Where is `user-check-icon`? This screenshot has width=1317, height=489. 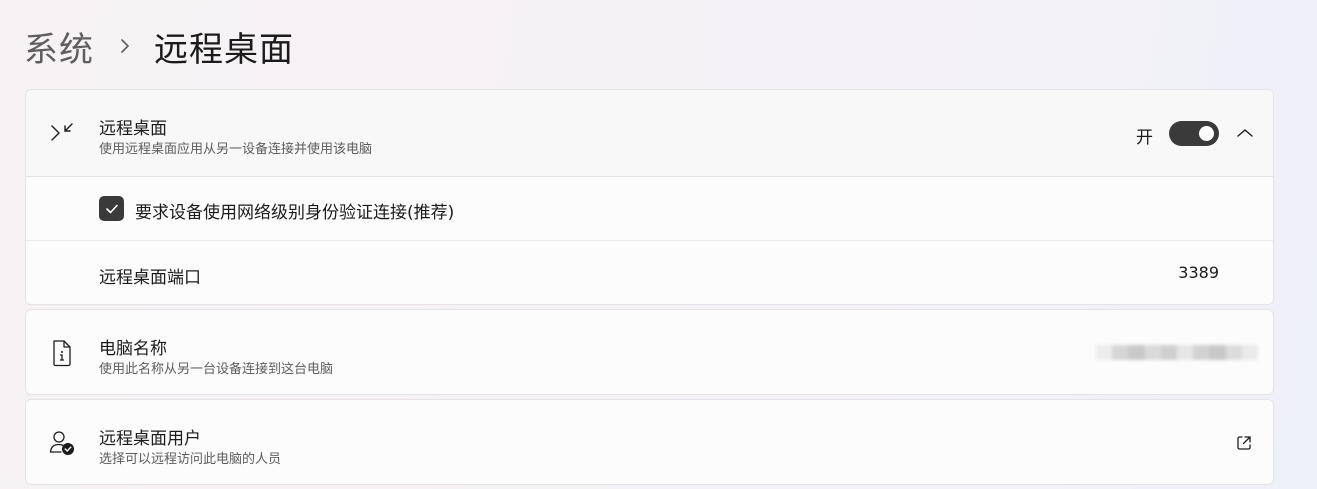 user-check-icon is located at coordinates (62, 443).